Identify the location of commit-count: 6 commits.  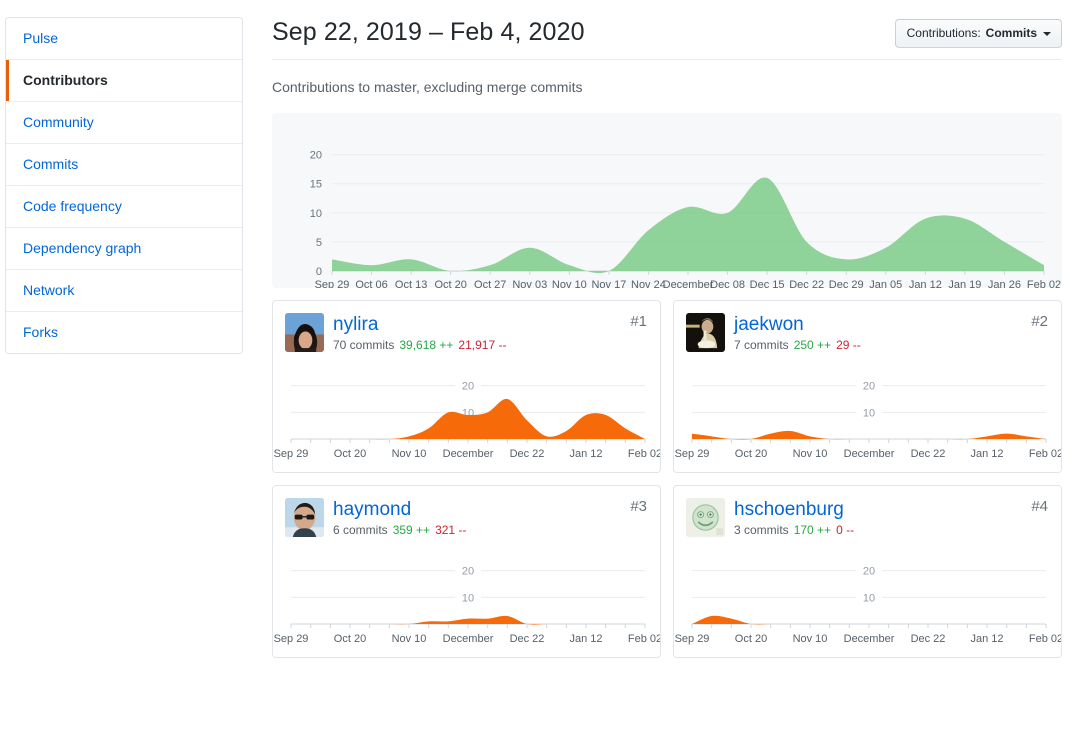
(360, 530).